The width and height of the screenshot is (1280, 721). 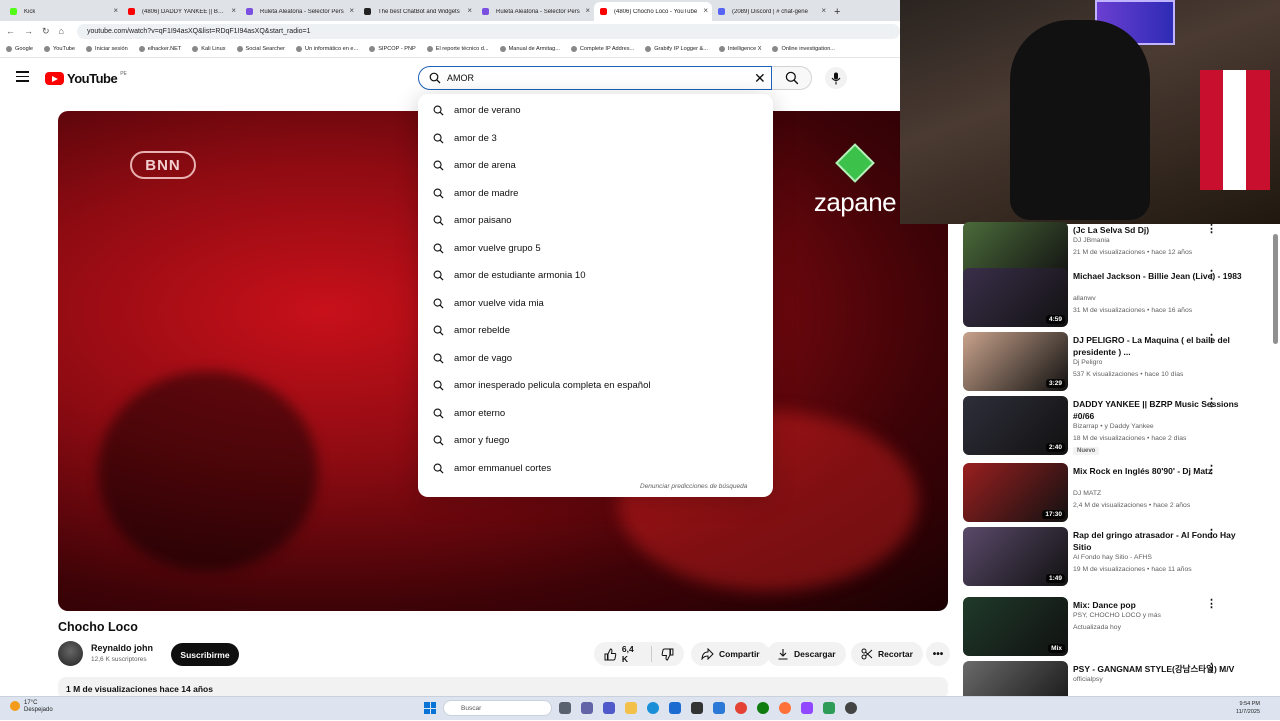 What do you see at coordinates (59, 49) in the screenshot?
I see `bookmark-item: YouTube` at bounding box center [59, 49].